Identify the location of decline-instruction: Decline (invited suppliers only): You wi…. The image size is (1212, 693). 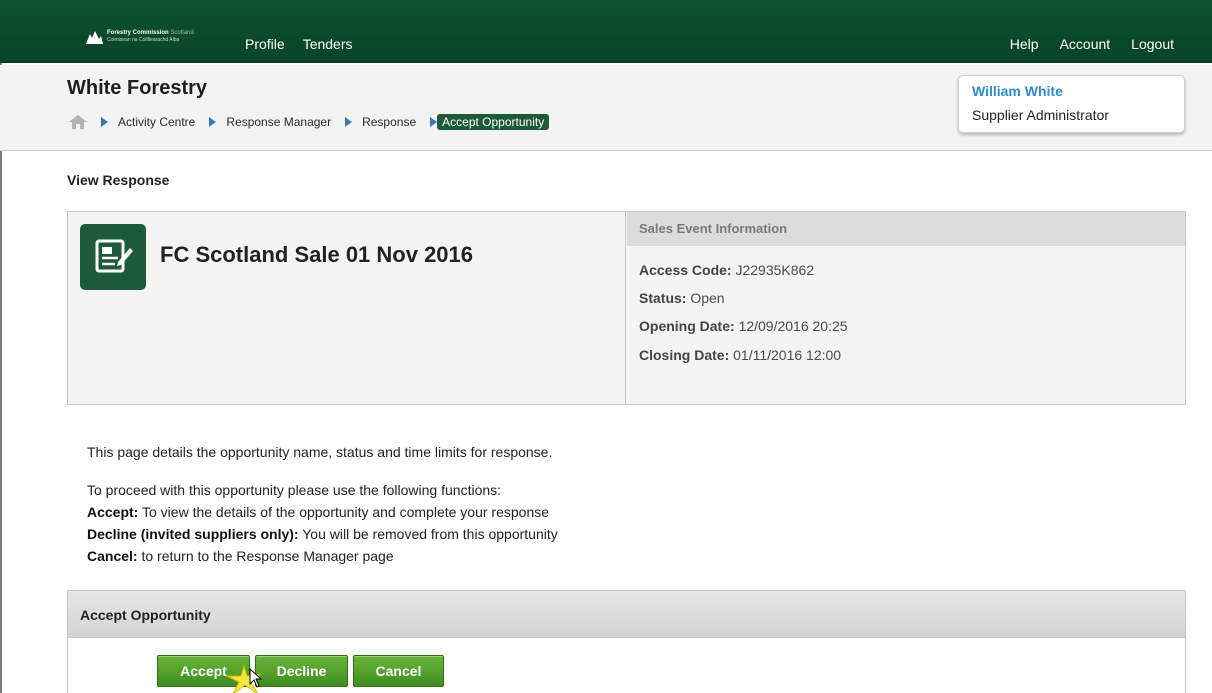
(322, 534).